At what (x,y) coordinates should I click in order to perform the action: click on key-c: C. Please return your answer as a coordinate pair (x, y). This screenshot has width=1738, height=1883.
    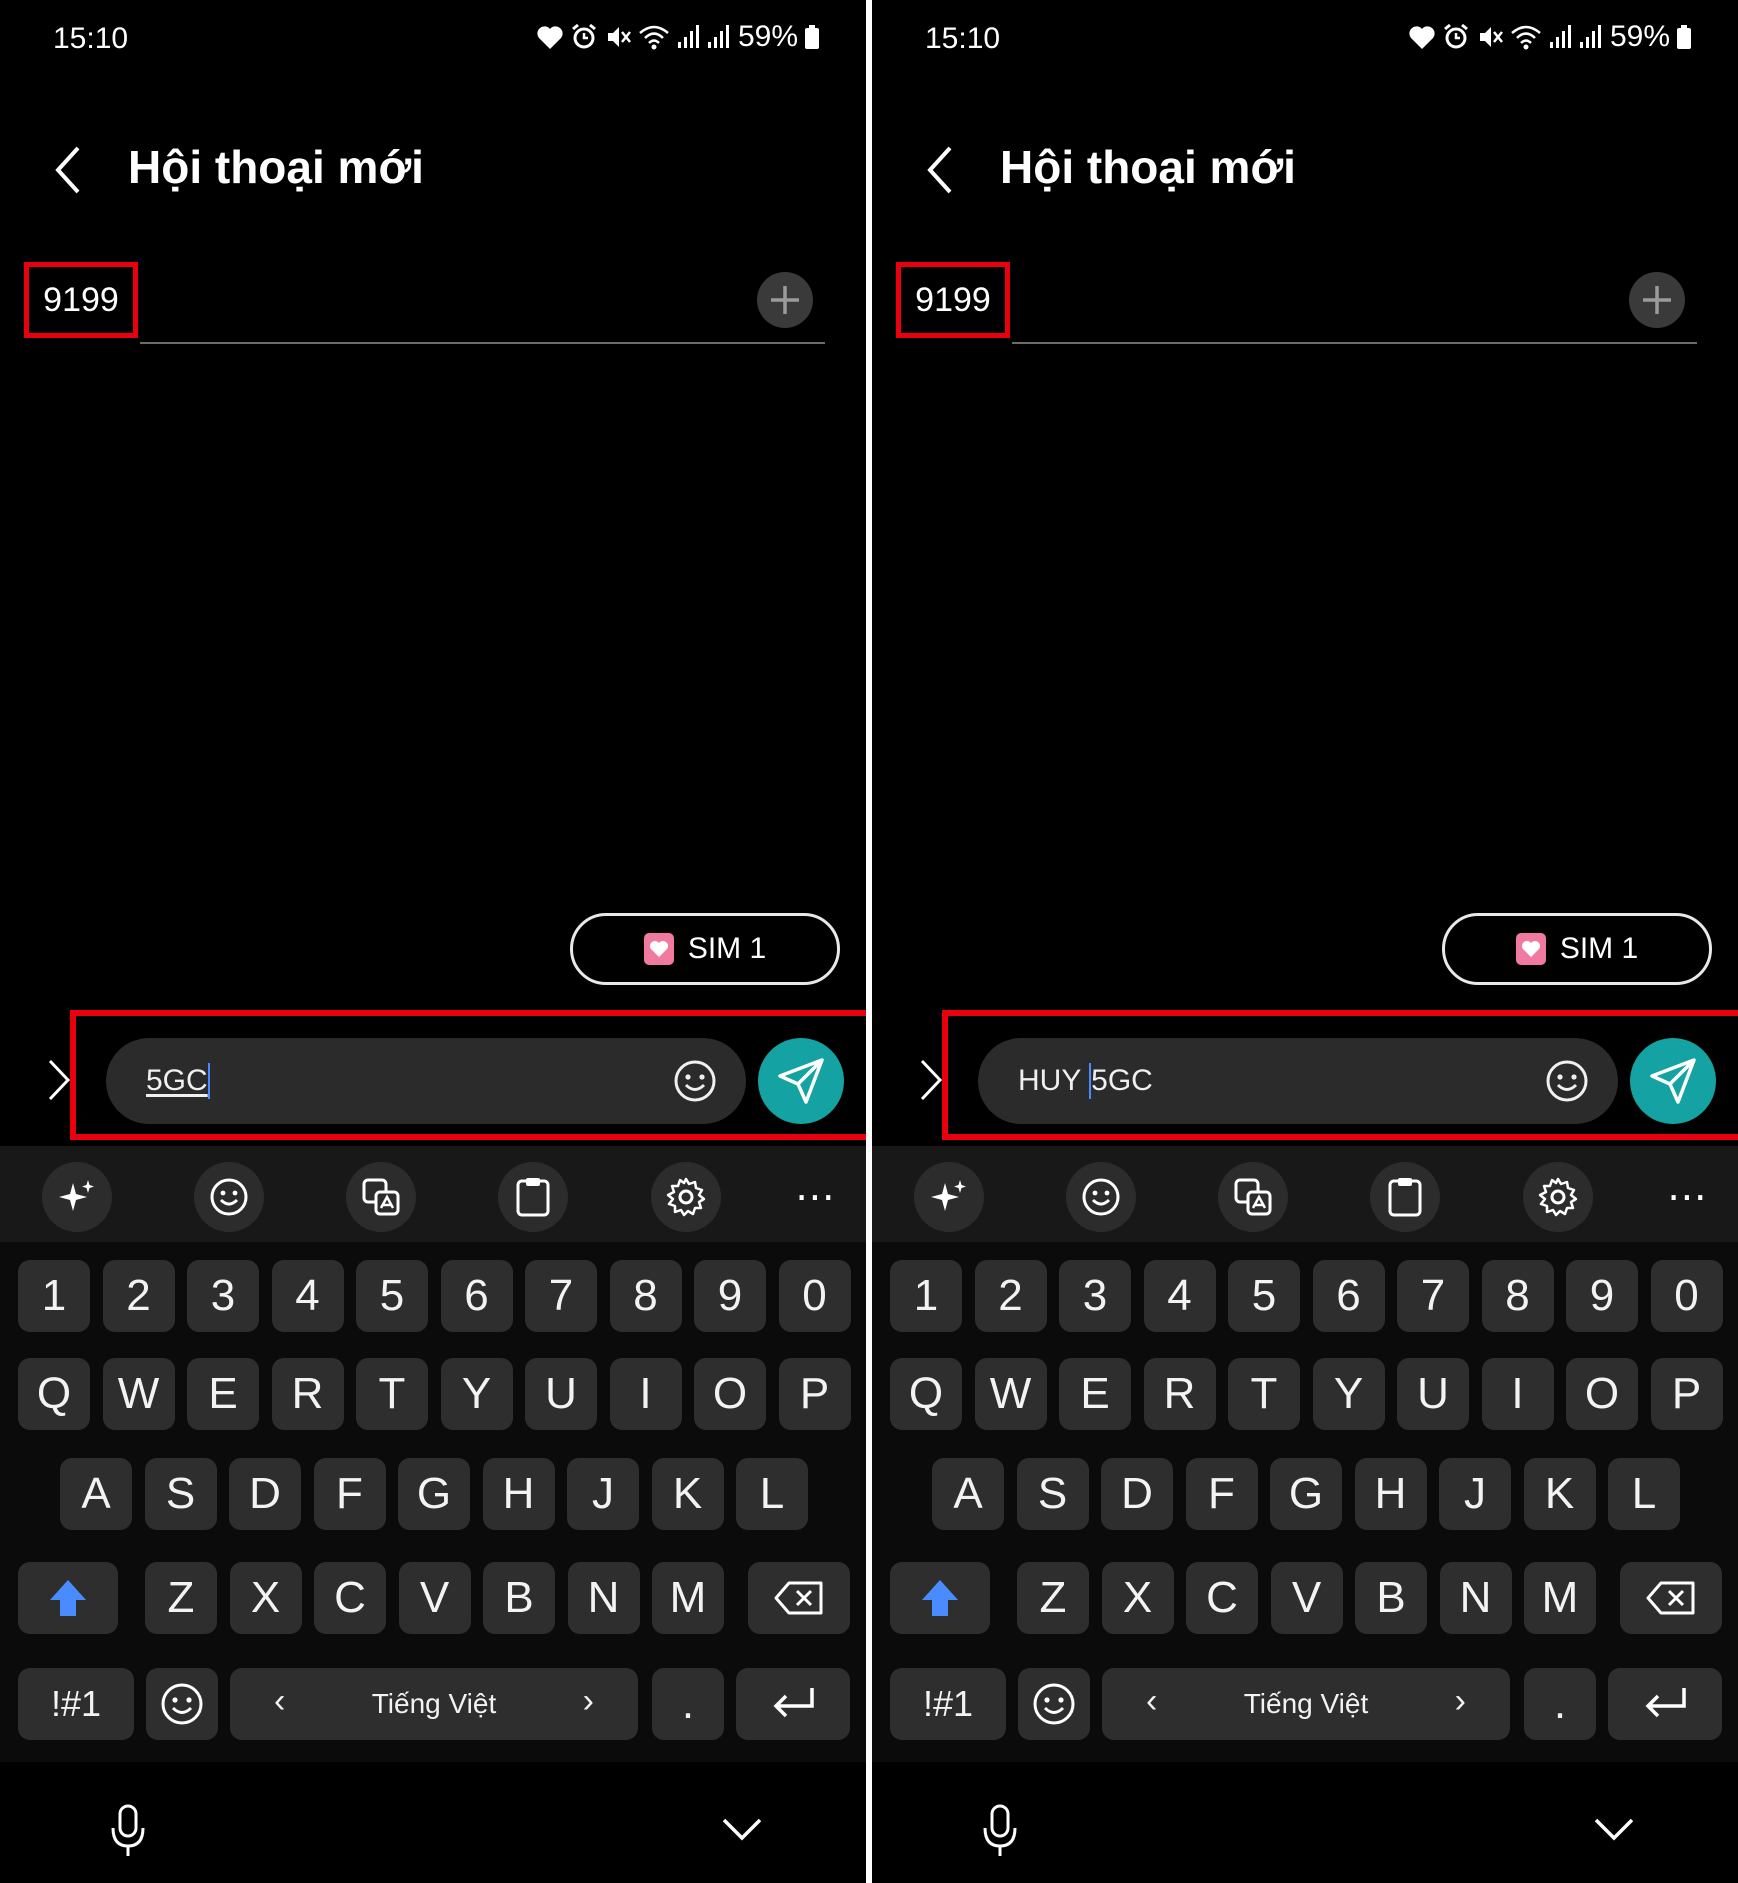
    Looking at the image, I should click on (350, 1598).